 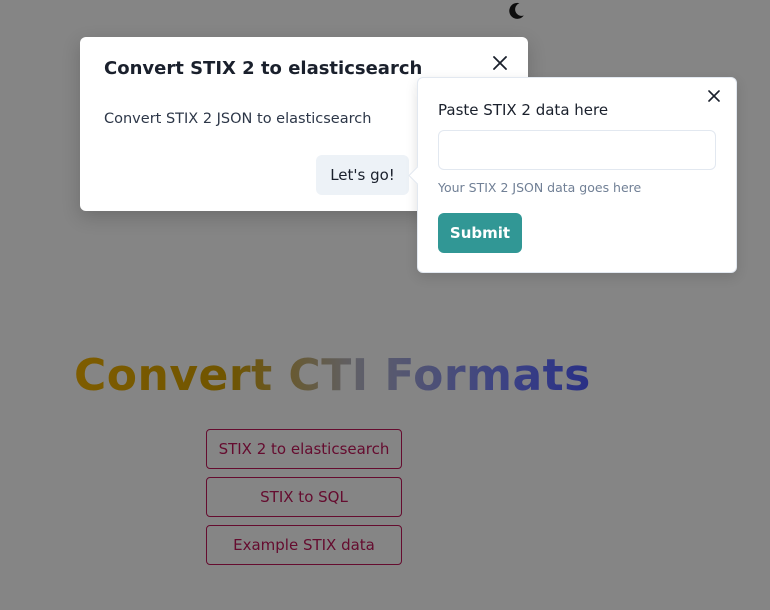 I want to click on stix-data-helper-text: Your STIX 2 JSON data goes here, so click(x=540, y=187).